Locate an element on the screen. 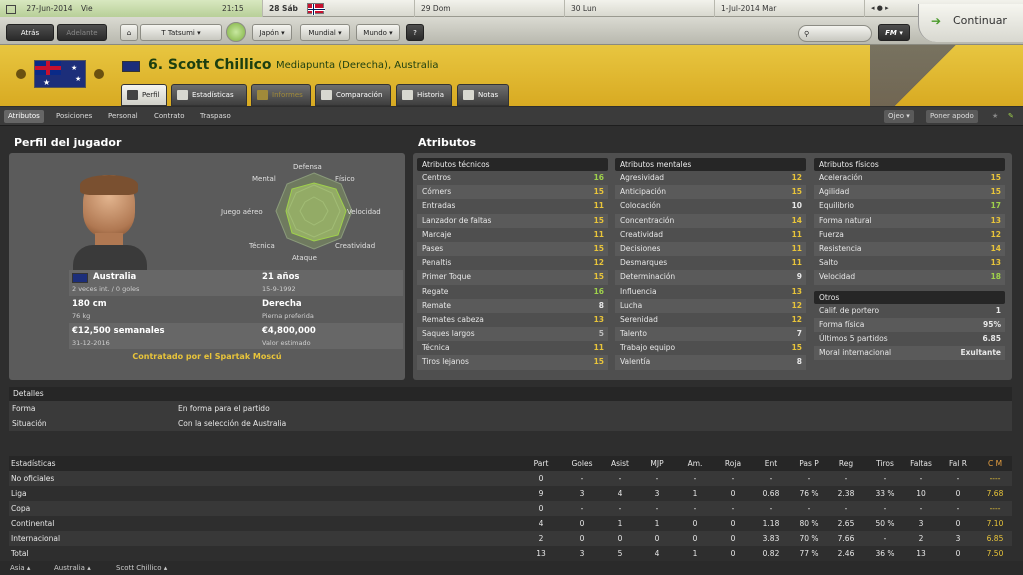 The width and height of the screenshot is (1023, 575). column-header: Tiros is located at coordinates (885, 463).